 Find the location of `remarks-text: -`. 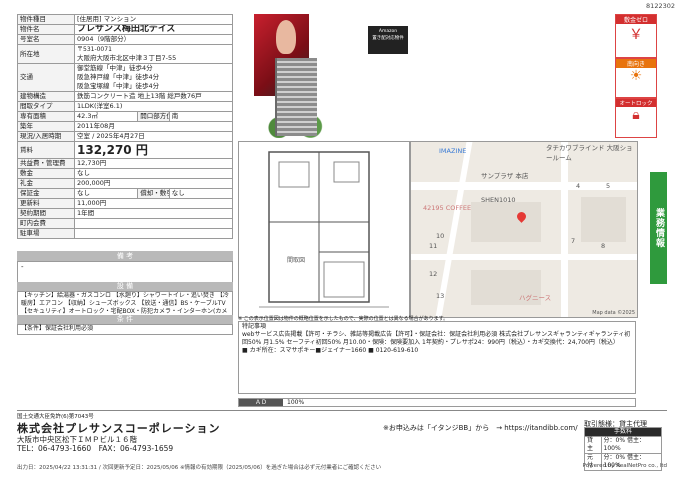

remarks-text: - is located at coordinates (22, 267).